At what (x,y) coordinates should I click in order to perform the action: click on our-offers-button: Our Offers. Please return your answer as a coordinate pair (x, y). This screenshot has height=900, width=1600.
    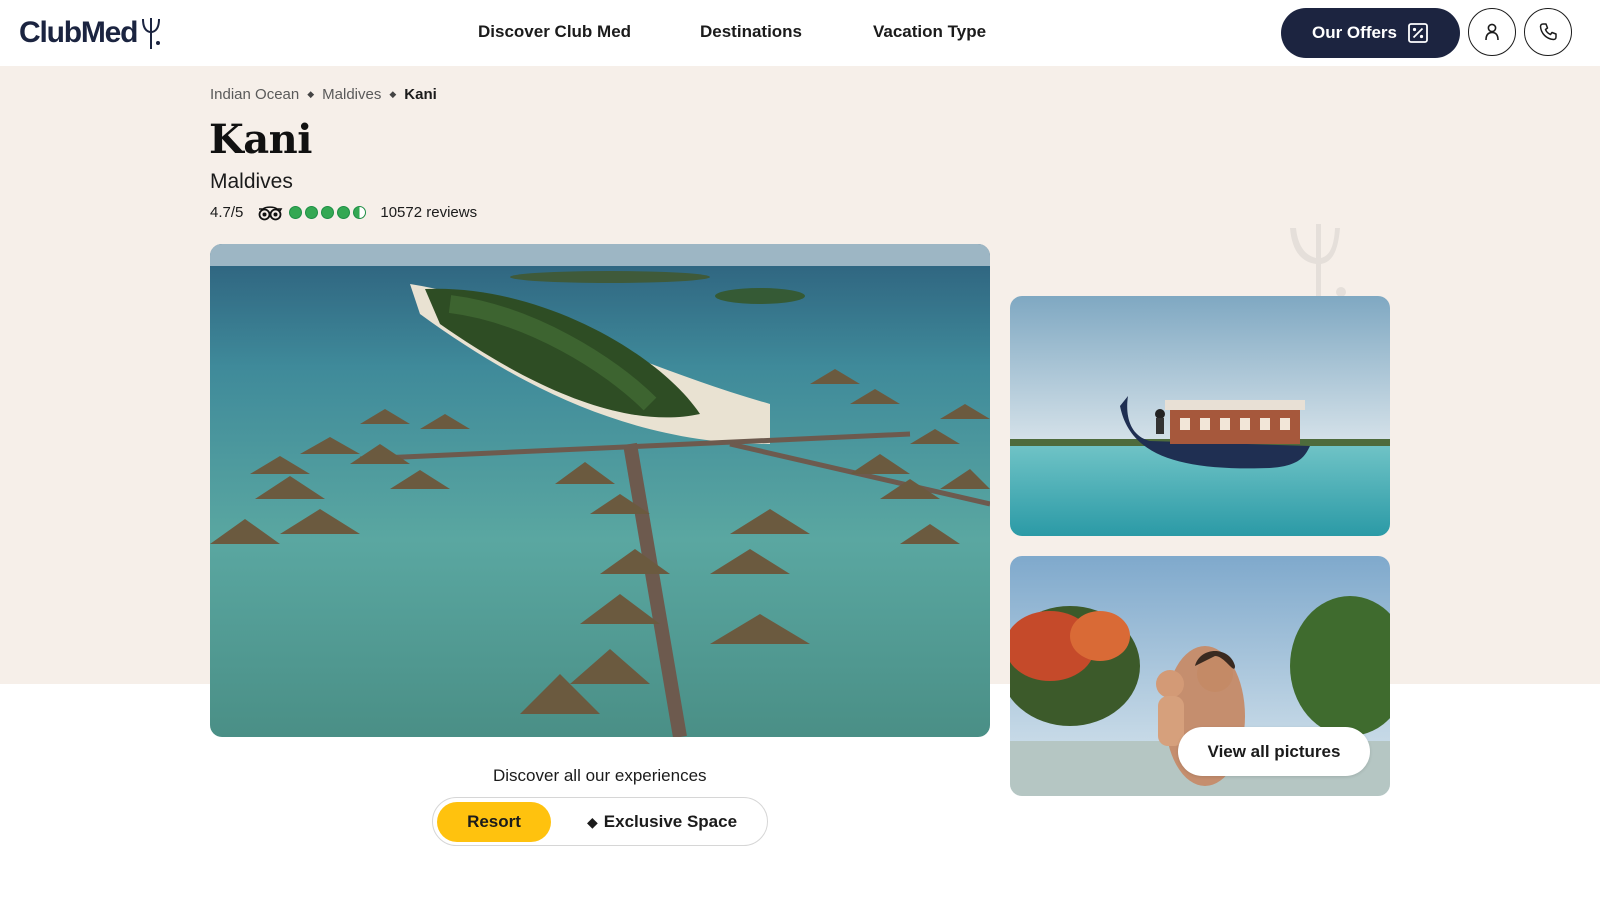
    Looking at the image, I should click on (1370, 33).